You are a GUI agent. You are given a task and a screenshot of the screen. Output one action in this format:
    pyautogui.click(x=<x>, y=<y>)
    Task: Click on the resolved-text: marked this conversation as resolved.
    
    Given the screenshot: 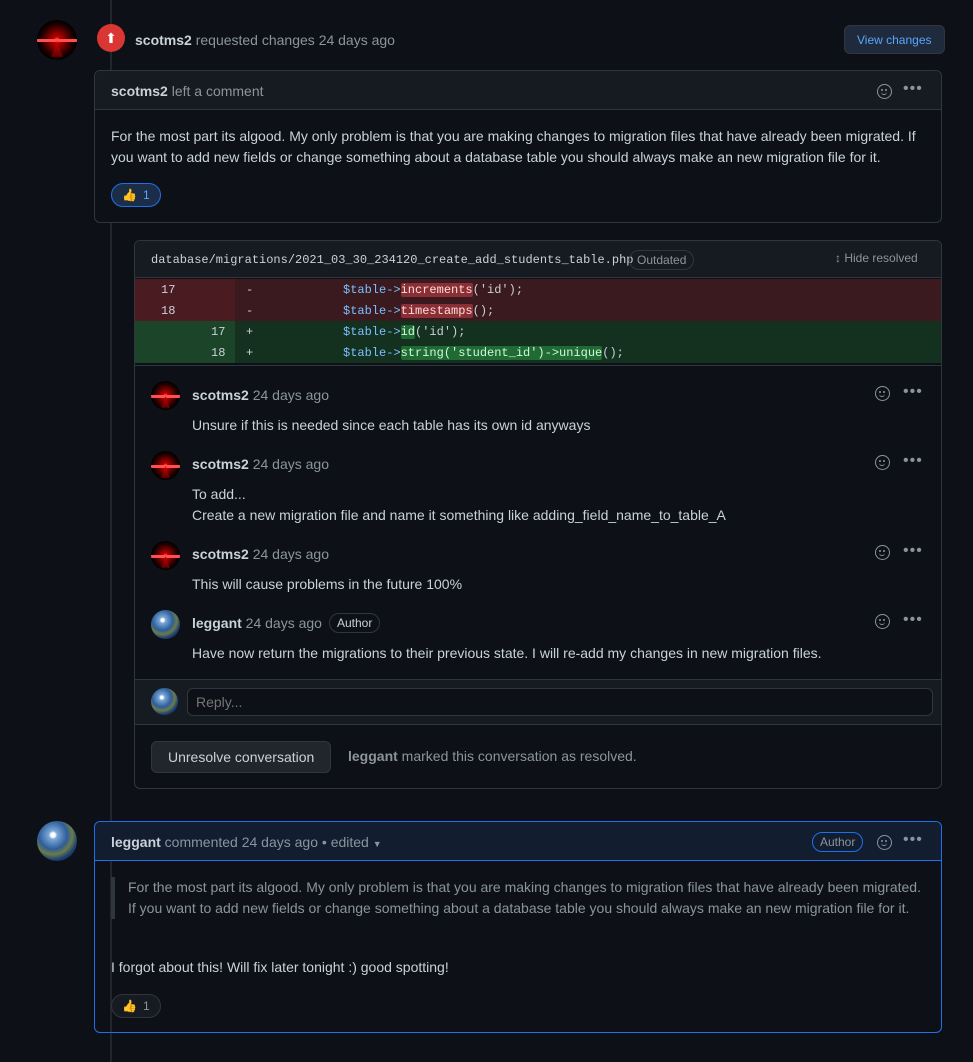 What is the action you would take?
    pyautogui.click(x=519, y=756)
    